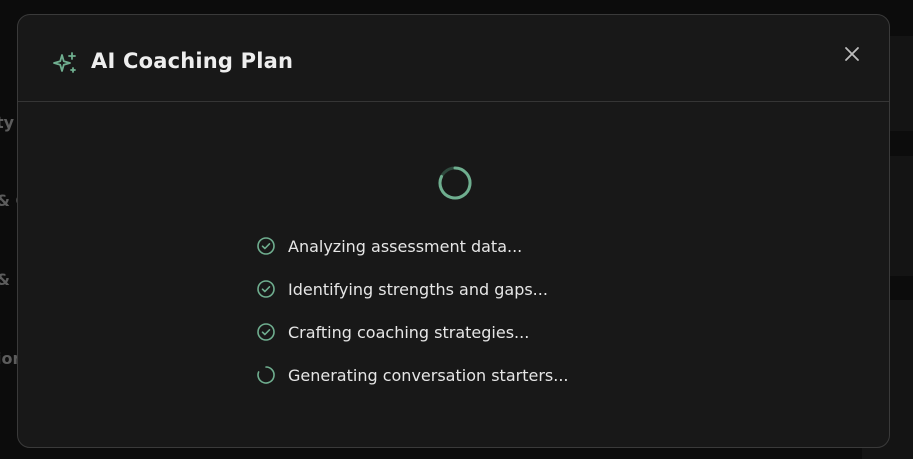 The height and width of the screenshot is (459, 913). Describe the element at coordinates (65, 64) in the screenshot. I see `sparkles-icon` at that location.